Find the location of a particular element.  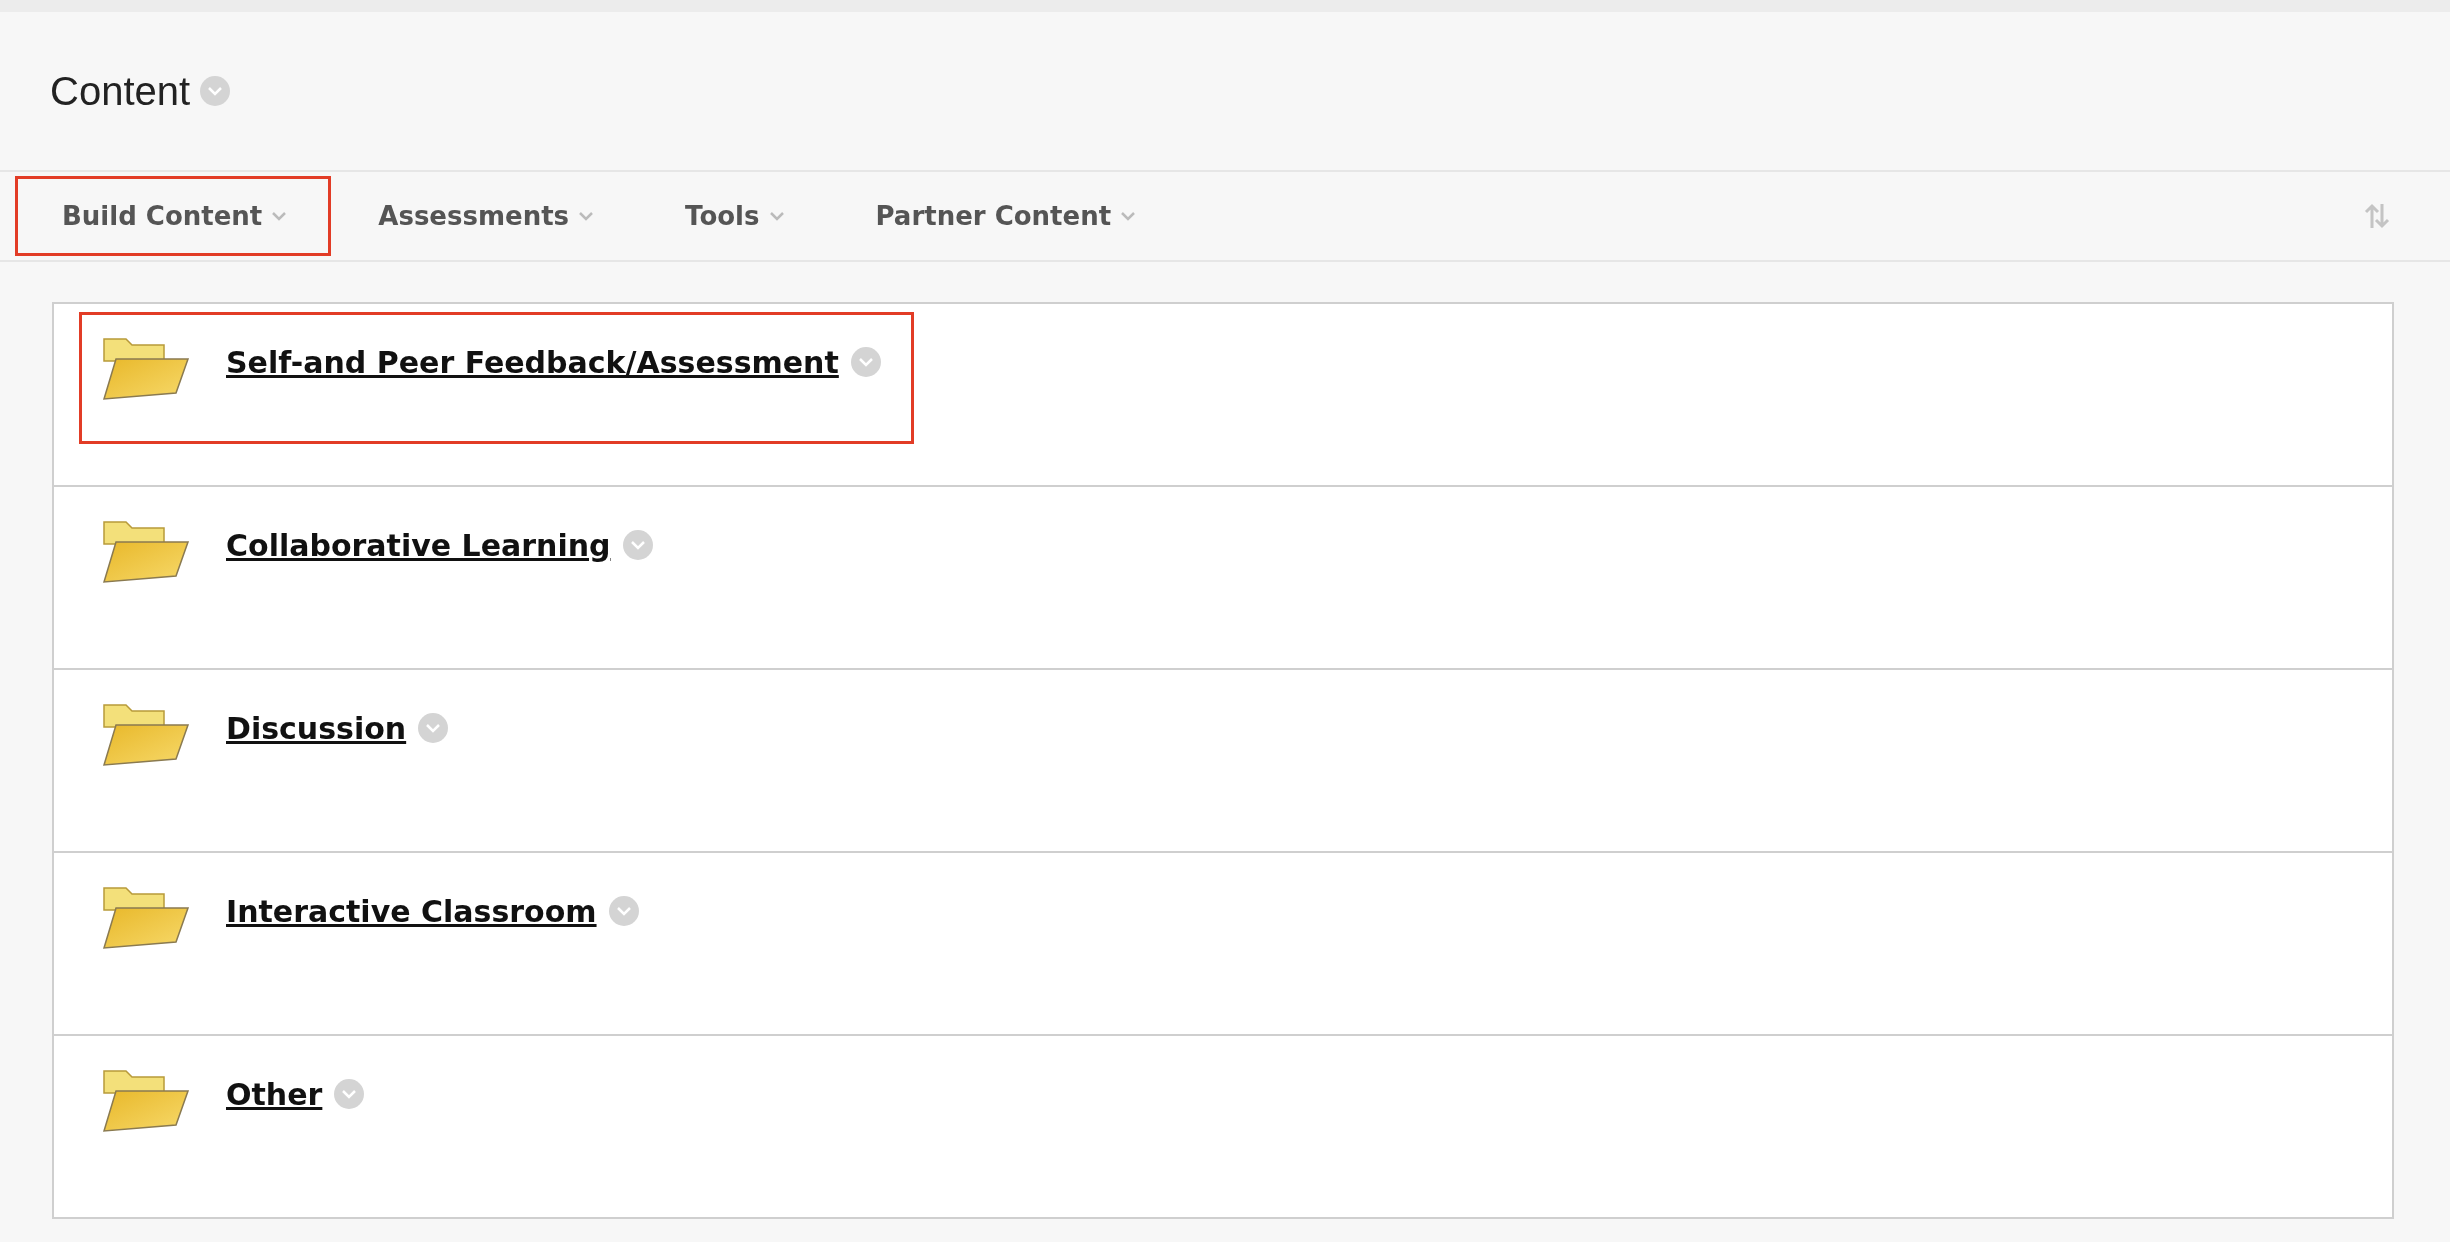

folder-link: Collaborative Learning is located at coordinates (418, 545).